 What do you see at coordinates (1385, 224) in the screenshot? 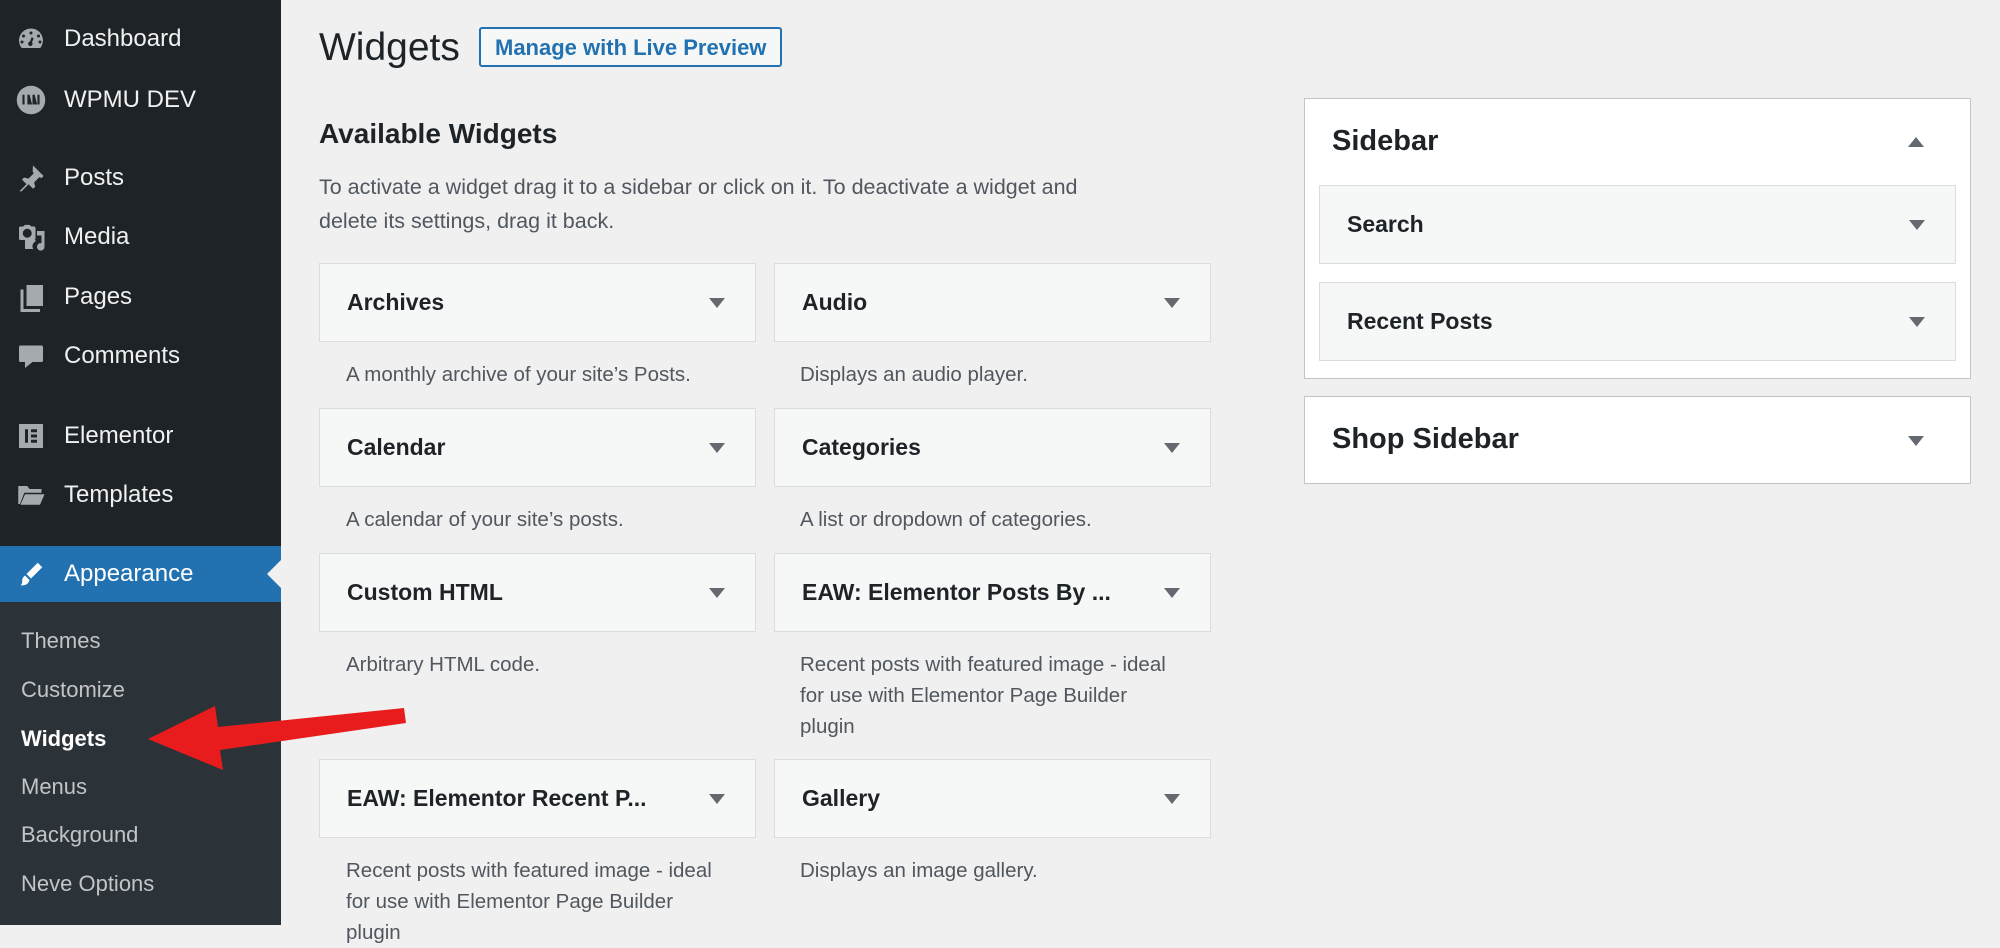
I see `widget-title: Search` at bounding box center [1385, 224].